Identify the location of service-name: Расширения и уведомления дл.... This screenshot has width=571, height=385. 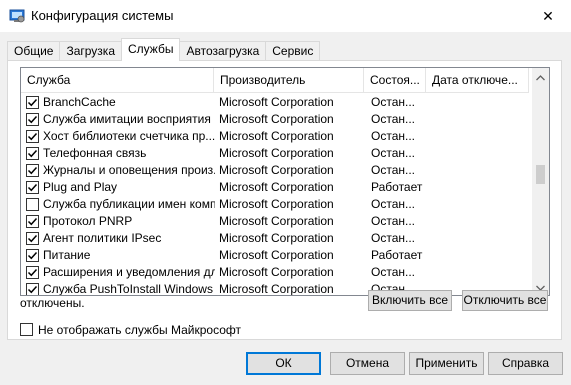
(129, 272).